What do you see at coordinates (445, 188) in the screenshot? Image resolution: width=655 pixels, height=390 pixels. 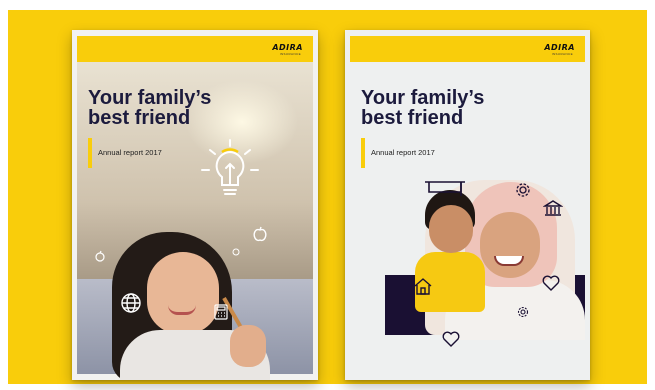 I see `graduation-cap-icon` at bounding box center [445, 188].